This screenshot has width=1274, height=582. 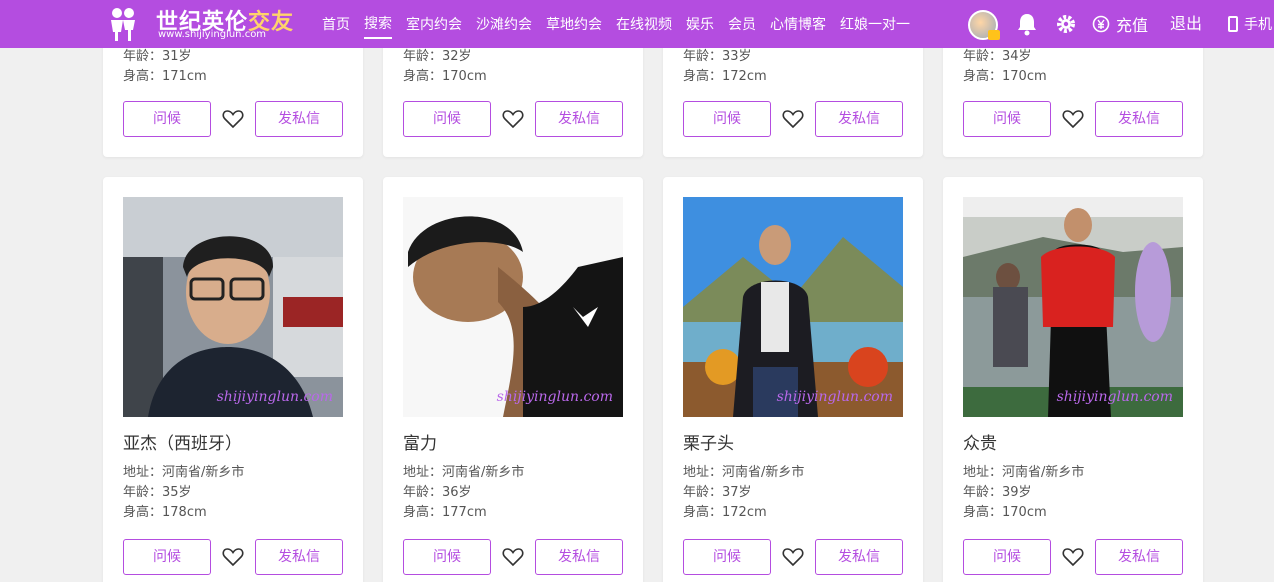 I want to click on nav-item-membership: 会员, so click(x=742, y=24).